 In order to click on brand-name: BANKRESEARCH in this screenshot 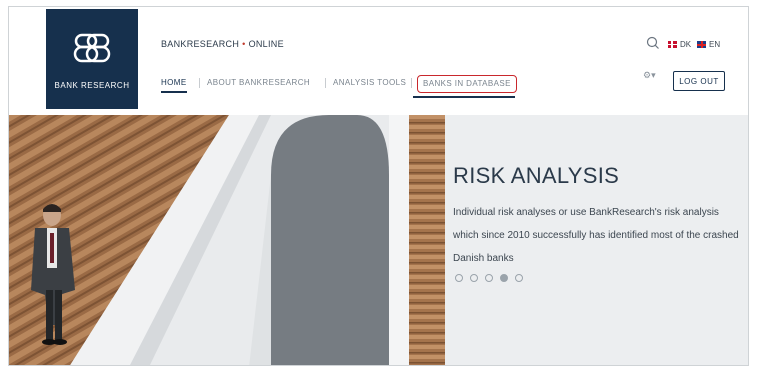, I will do `click(200, 44)`.